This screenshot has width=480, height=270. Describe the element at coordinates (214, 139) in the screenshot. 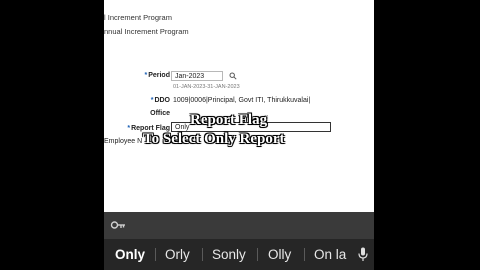

I see `caption-line-2: To Select Only Report` at that location.